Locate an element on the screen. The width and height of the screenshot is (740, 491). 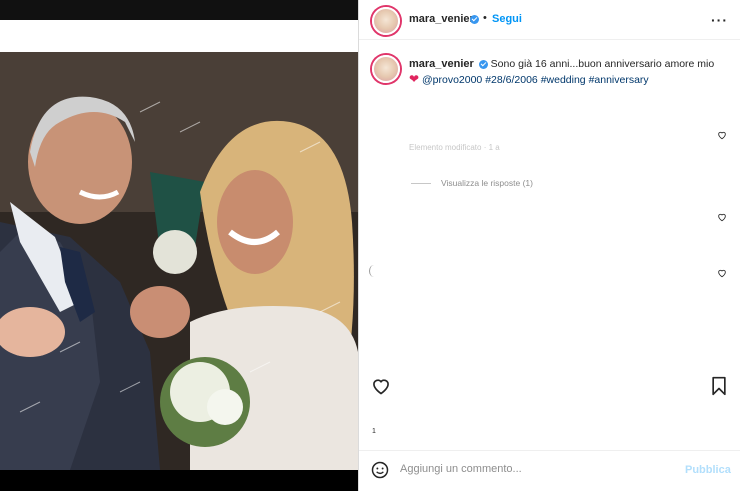
hashtag-wedding-link: #wedding is located at coordinates (563, 80).